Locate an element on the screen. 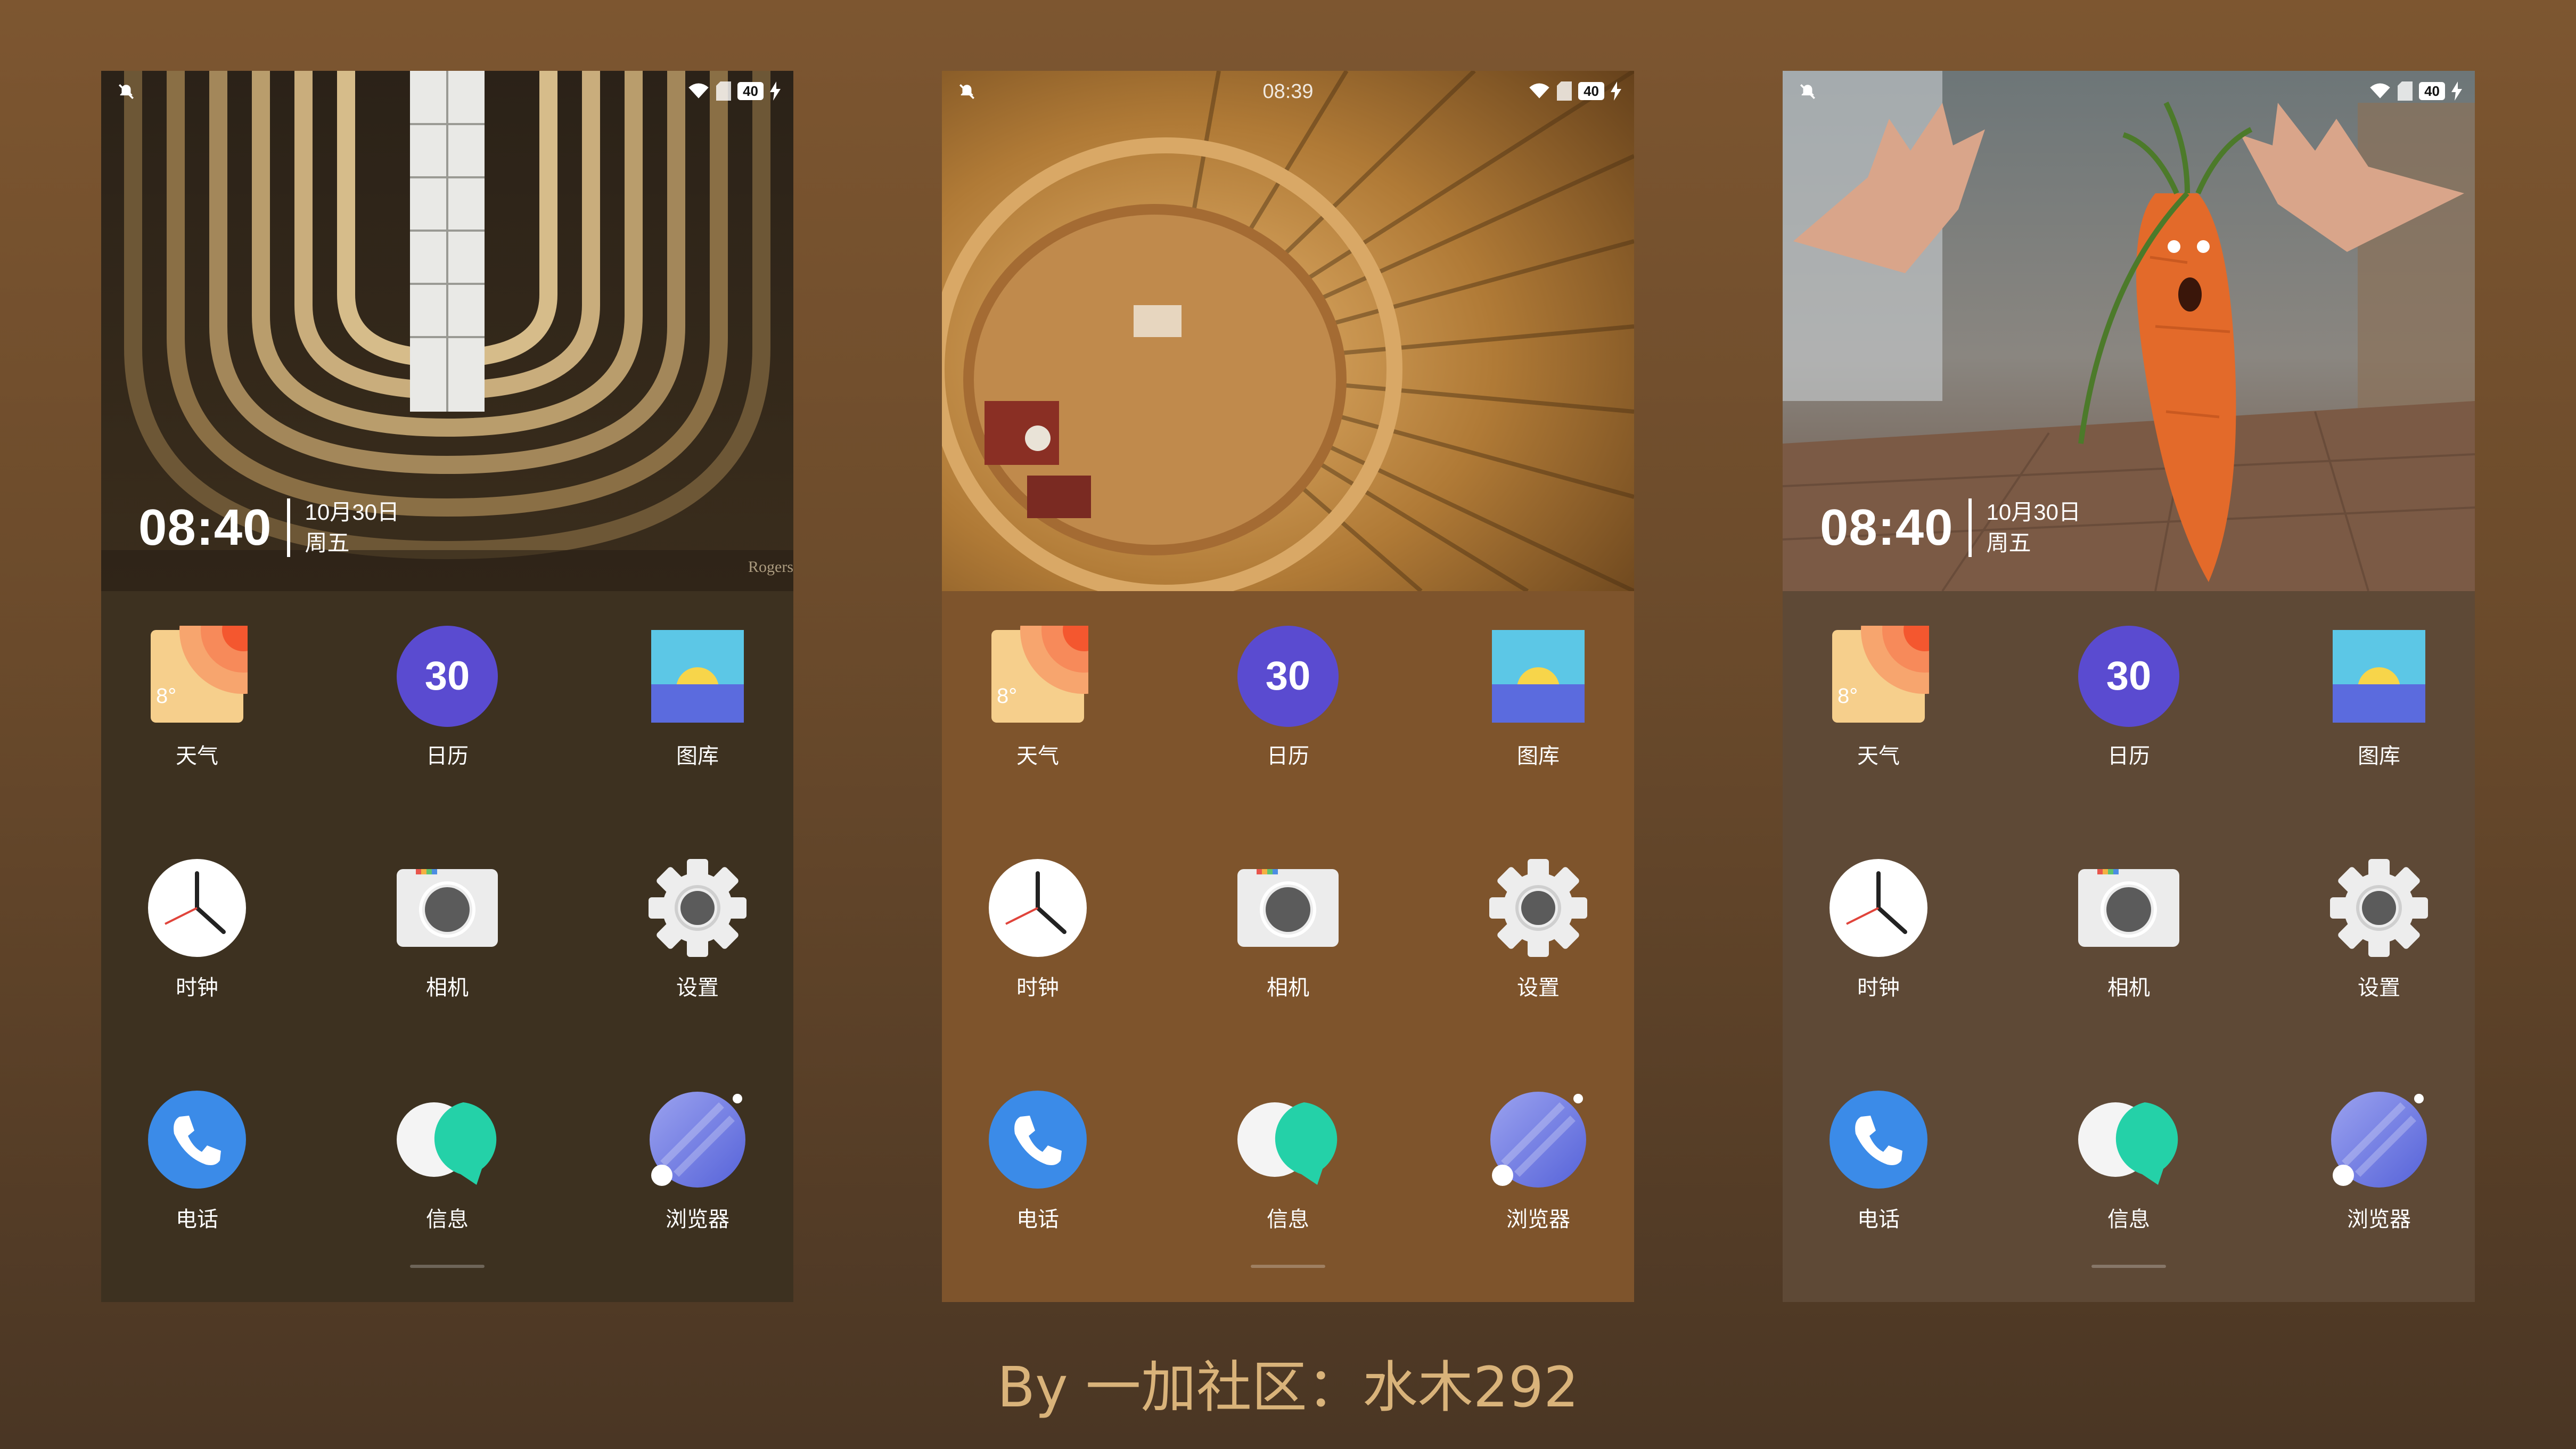  mute-icon is located at coordinates (126, 92).